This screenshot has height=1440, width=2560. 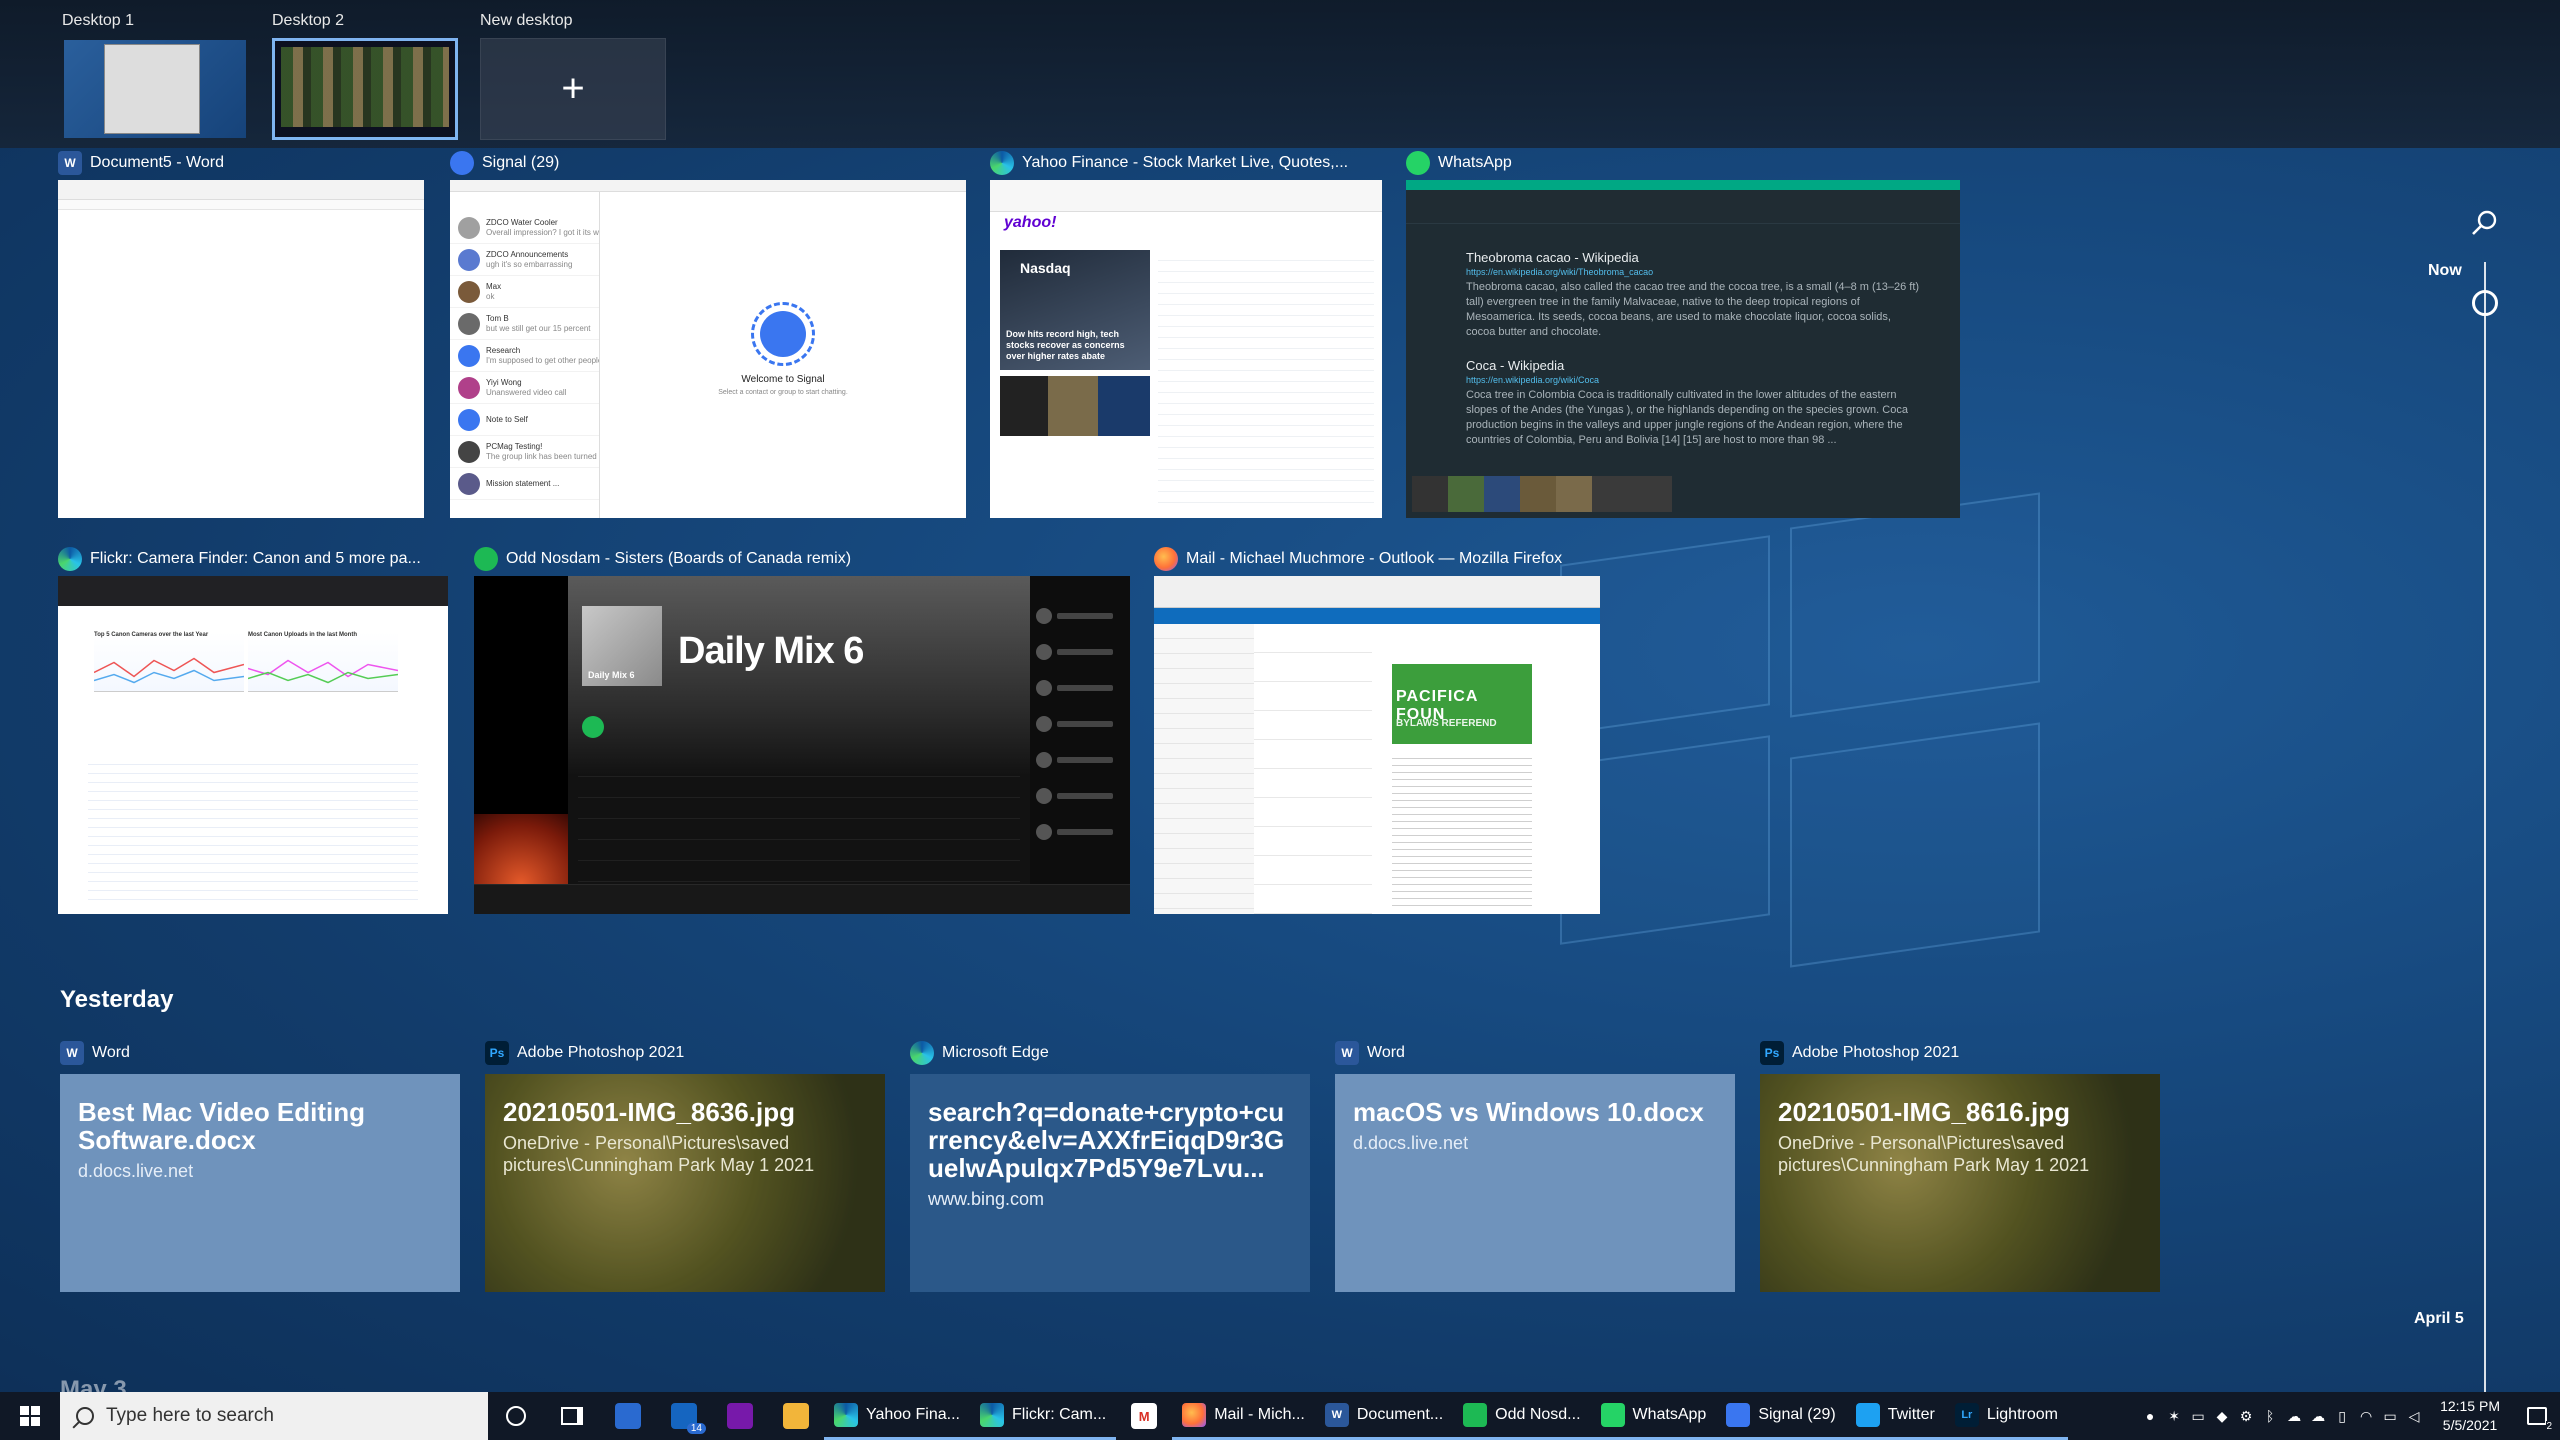 I want to click on photoshop-icon: Ps, so click(x=1772, y=1053).